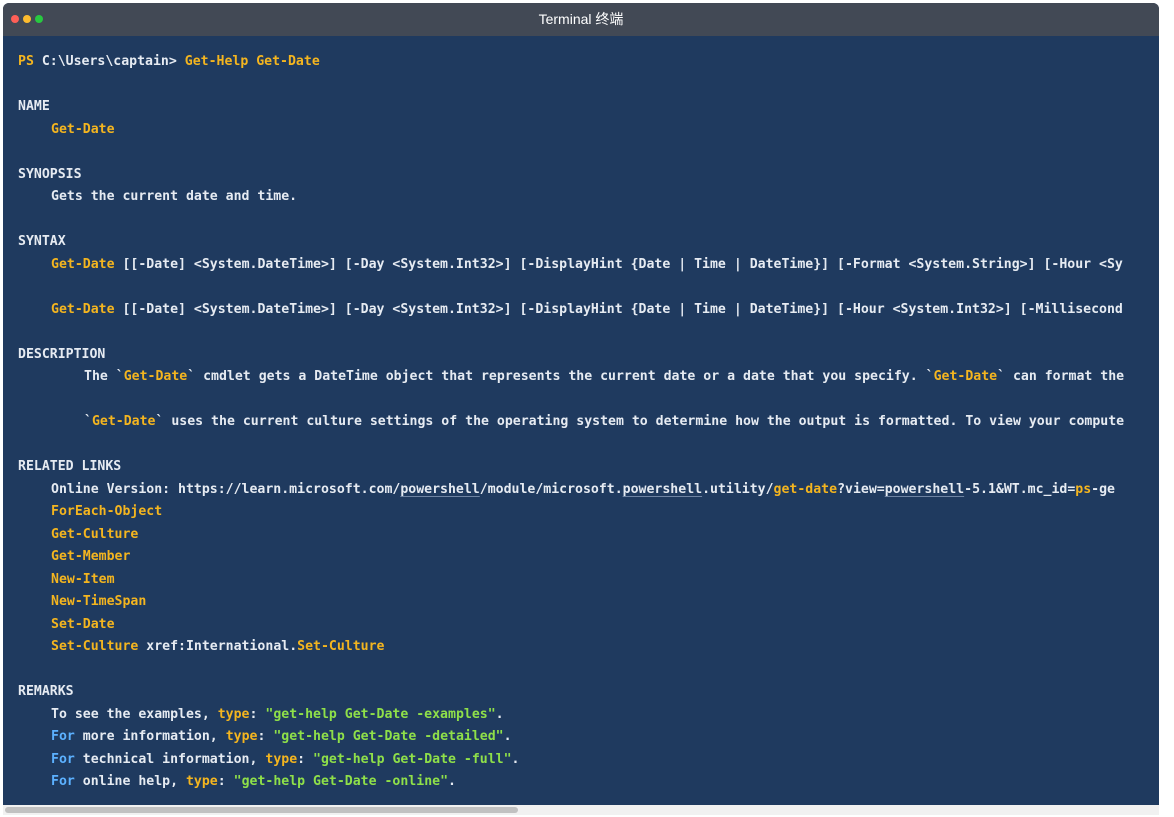 The height and width of the screenshot is (817, 1174). I want to click on remark-string: "get-help Get-Date -full", so click(412, 759).